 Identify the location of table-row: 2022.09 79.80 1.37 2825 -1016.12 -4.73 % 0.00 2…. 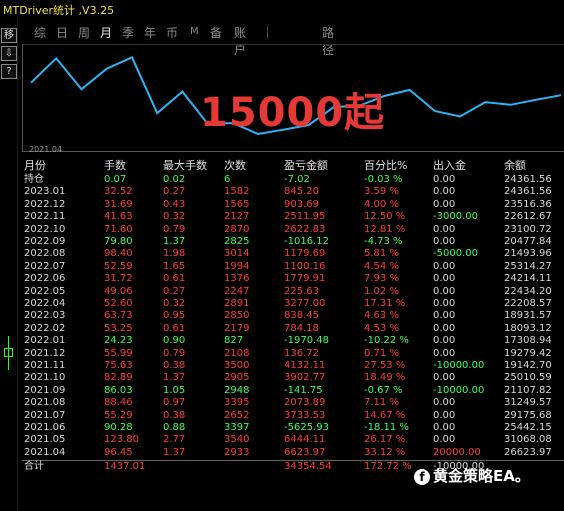
(293, 242).